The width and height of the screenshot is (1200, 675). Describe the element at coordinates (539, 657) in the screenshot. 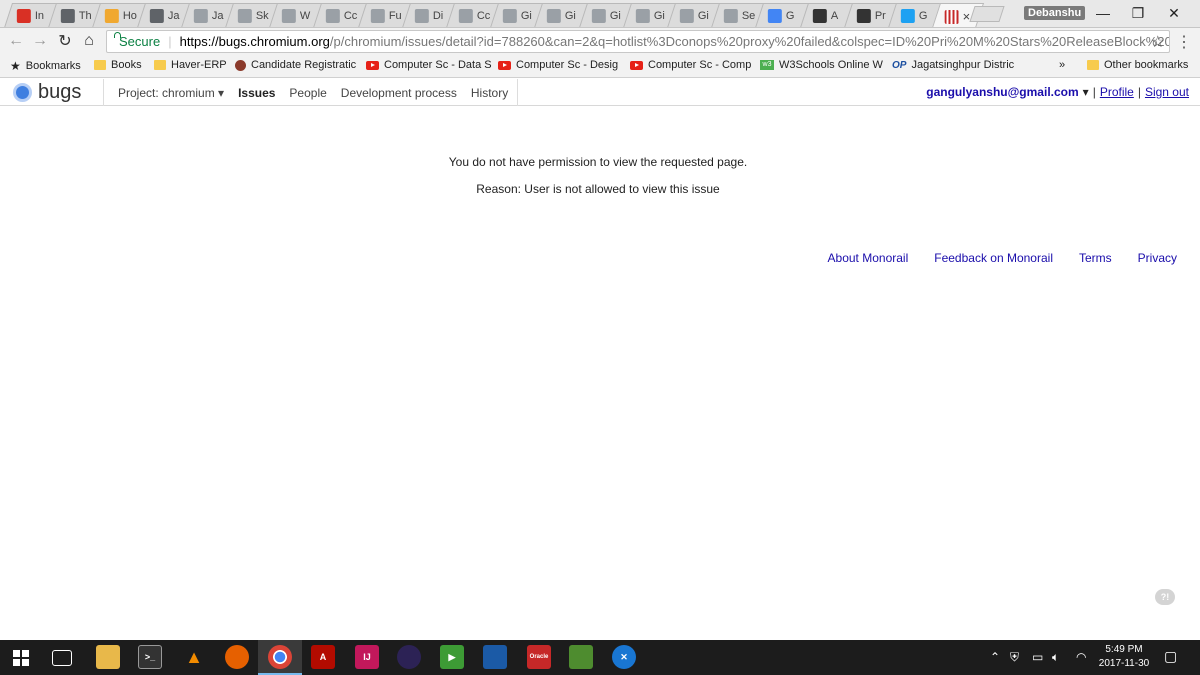

I see `oracle-press-icon: Oracle` at that location.